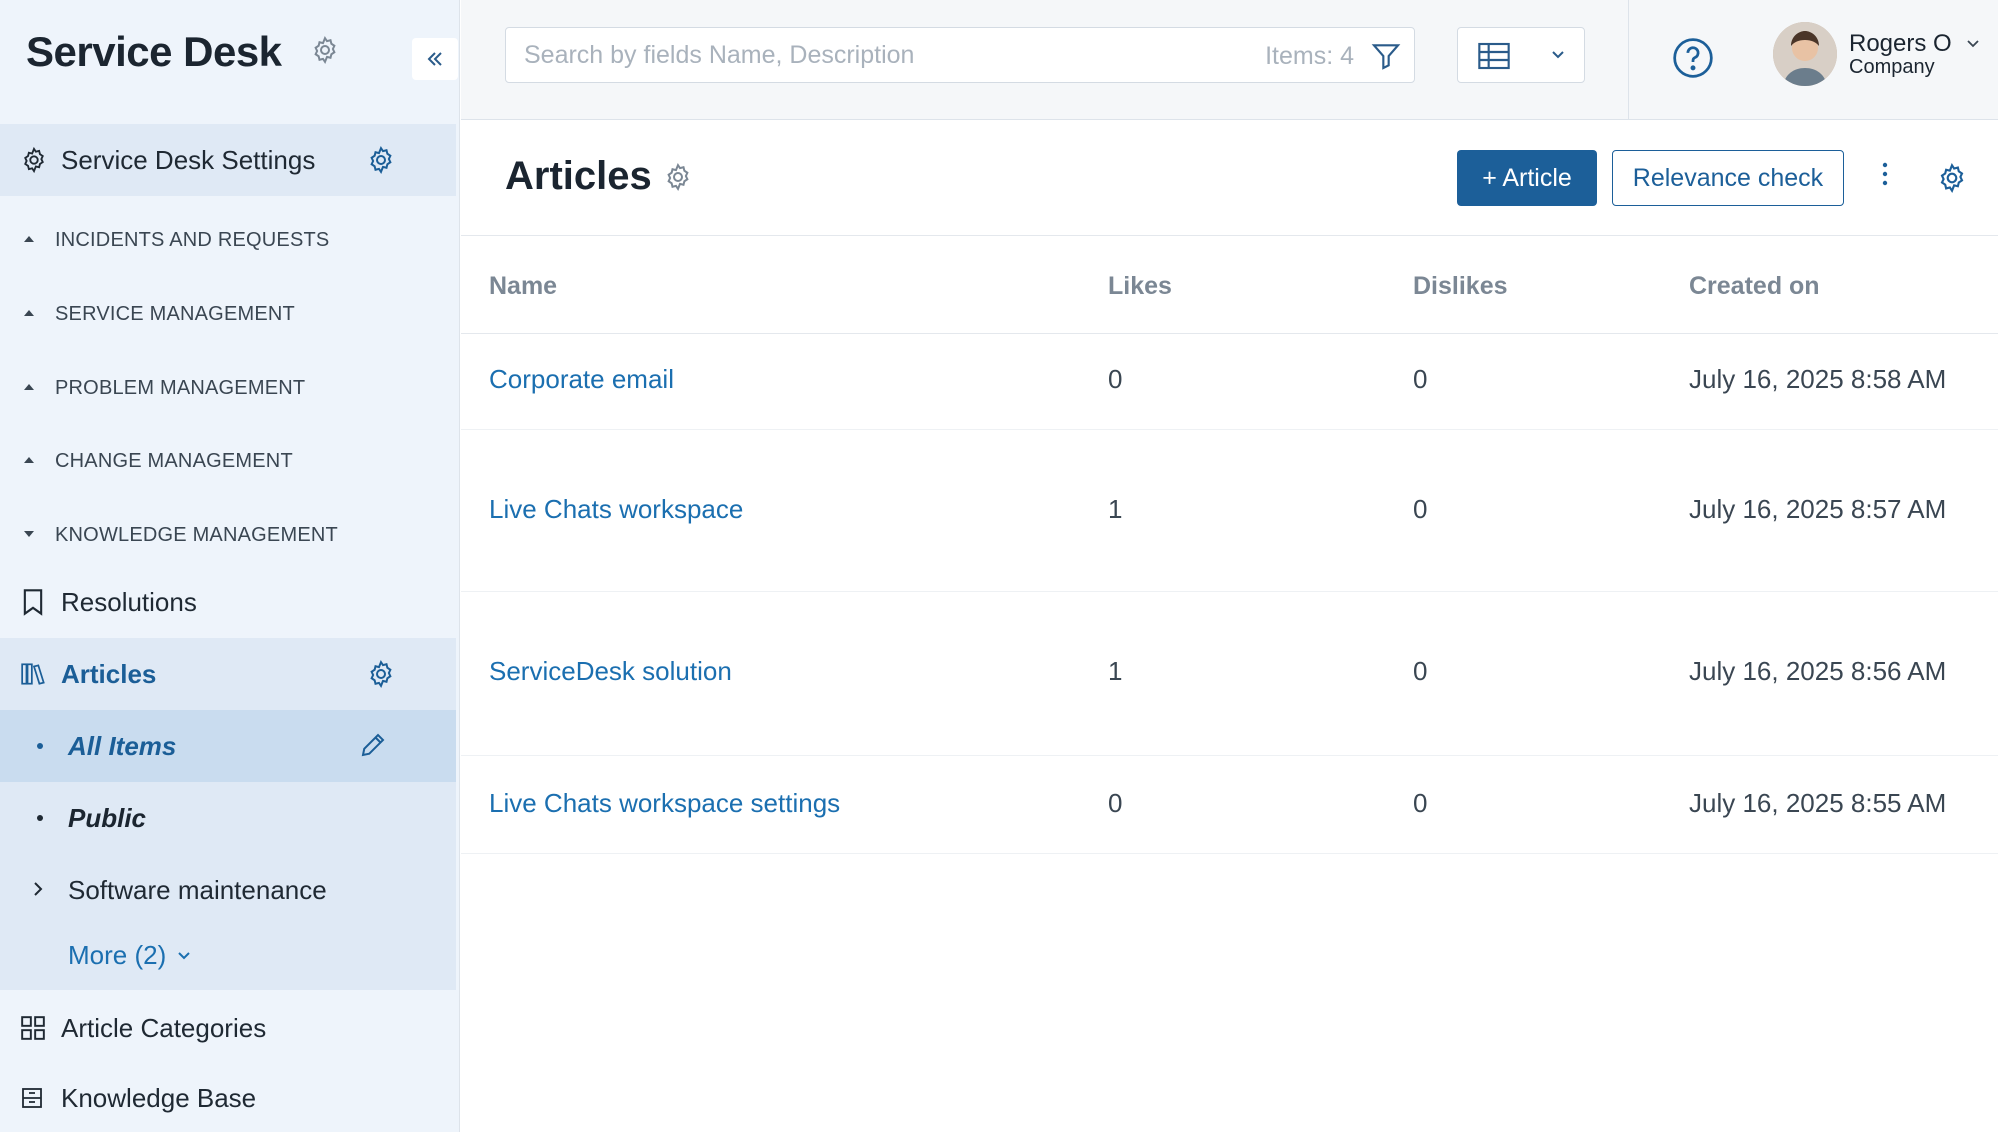 This screenshot has width=1998, height=1132. What do you see at coordinates (1460, 286) in the screenshot?
I see `column-header-dislikes: Dislikes` at bounding box center [1460, 286].